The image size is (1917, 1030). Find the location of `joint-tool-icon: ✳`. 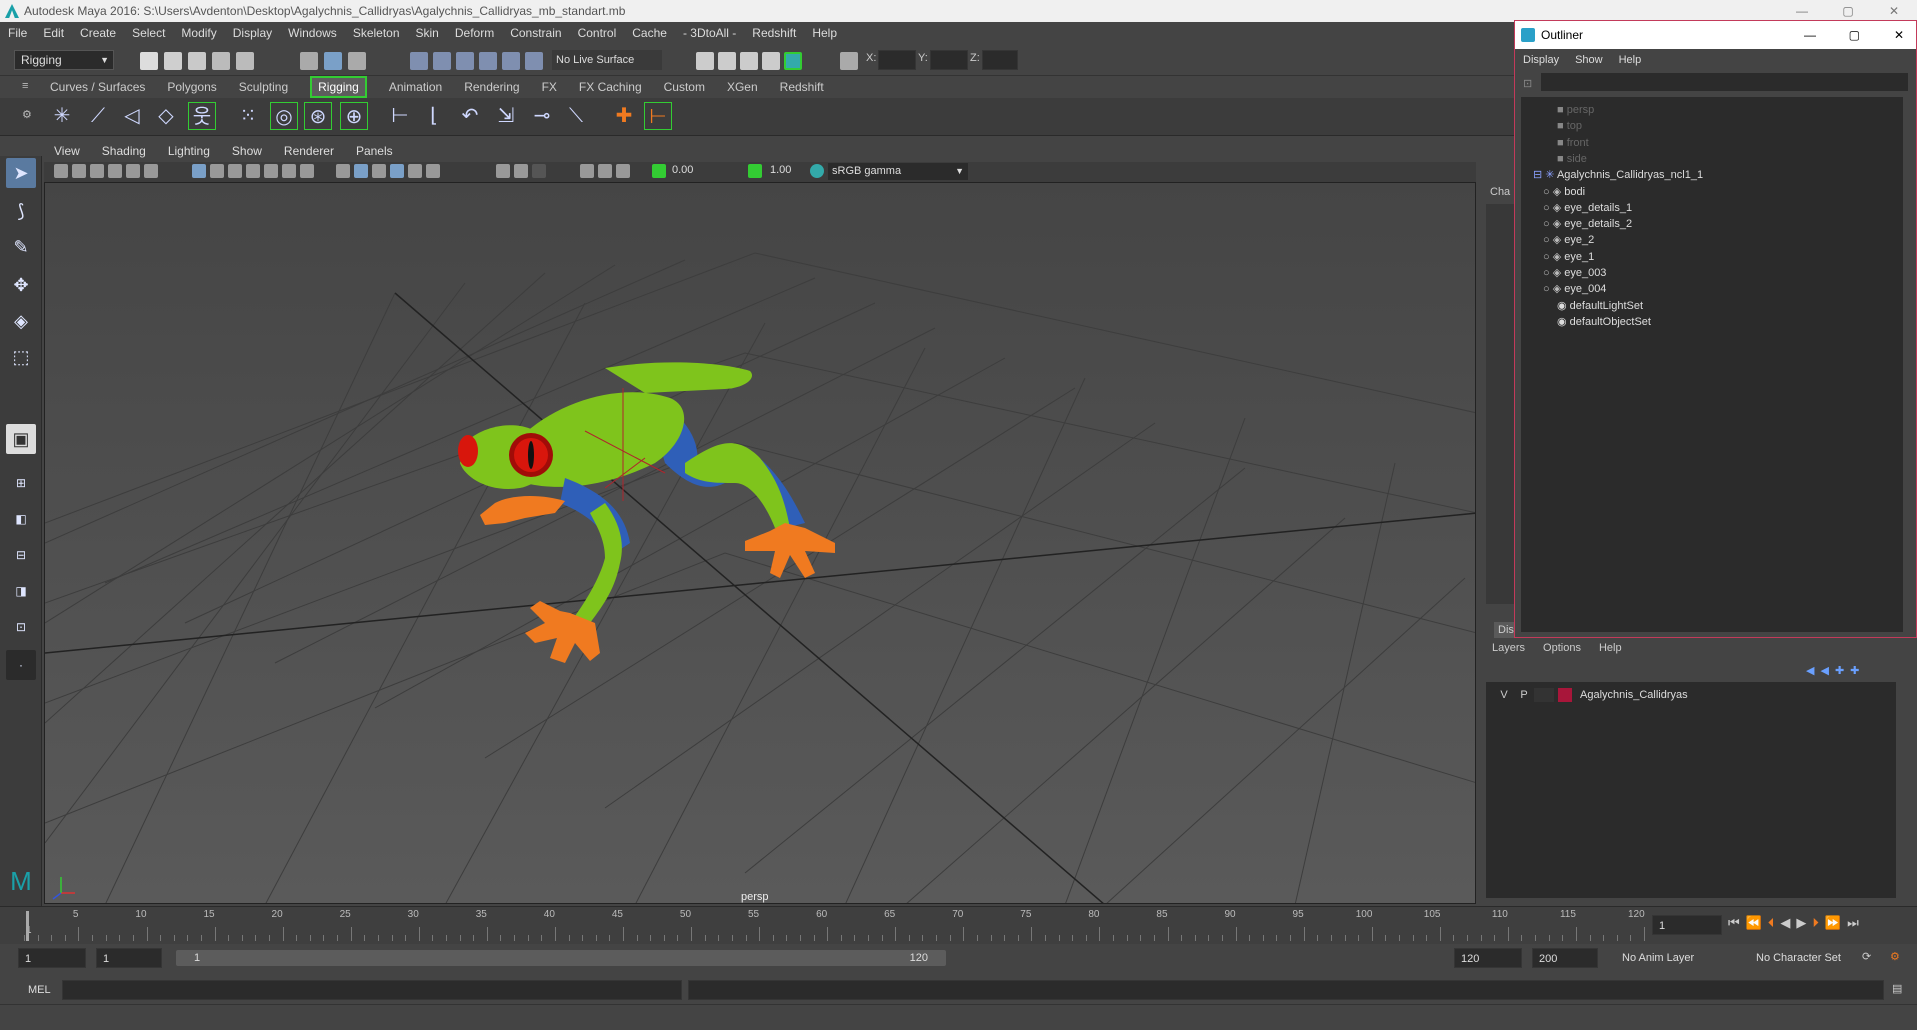

joint-tool-icon: ✳ is located at coordinates (62, 116).